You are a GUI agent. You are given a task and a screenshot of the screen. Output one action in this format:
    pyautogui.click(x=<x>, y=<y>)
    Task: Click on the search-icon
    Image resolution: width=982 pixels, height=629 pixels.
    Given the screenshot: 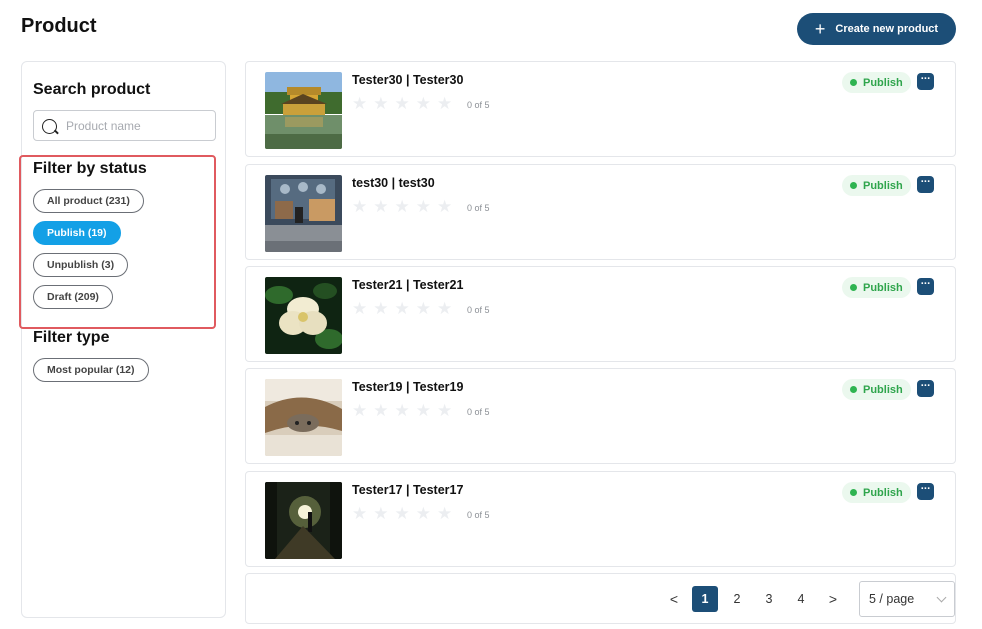 What is the action you would take?
    pyautogui.click(x=50, y=126)
    